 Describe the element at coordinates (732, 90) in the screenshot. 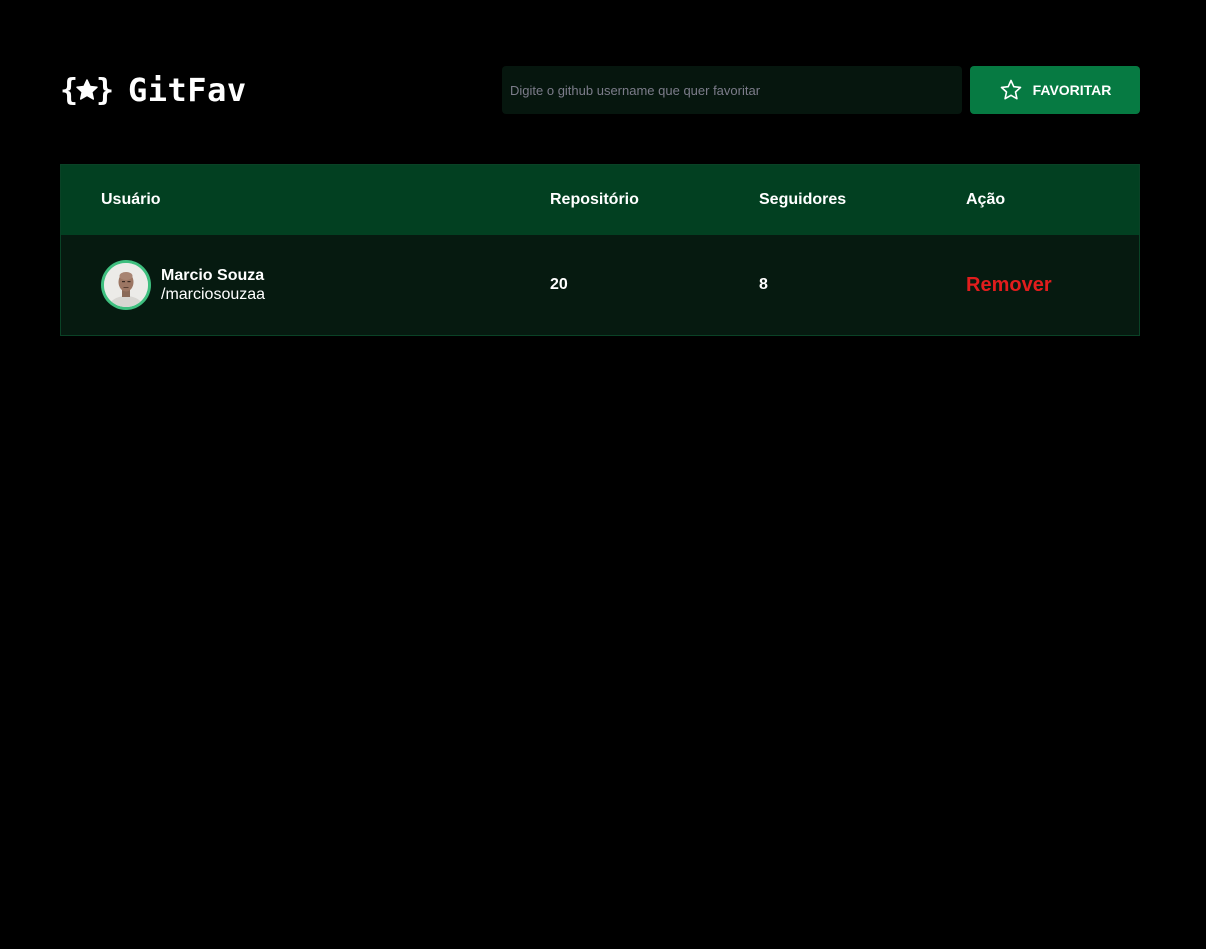

I see `username-search-input` at that location.